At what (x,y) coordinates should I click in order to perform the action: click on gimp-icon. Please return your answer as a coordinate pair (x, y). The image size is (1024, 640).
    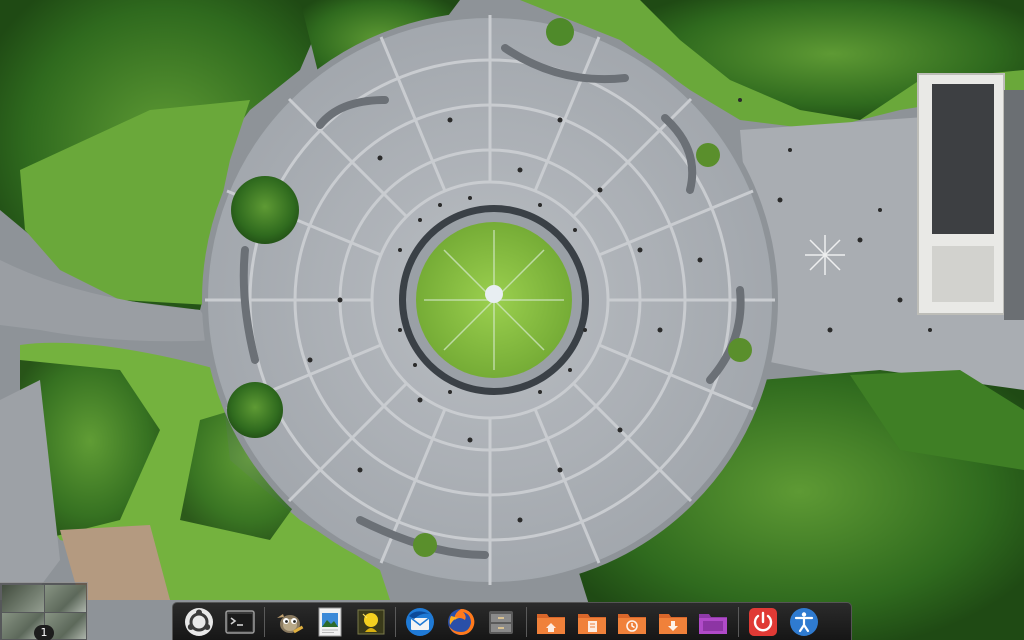
    Looking at the image, I should click on (290, 623).